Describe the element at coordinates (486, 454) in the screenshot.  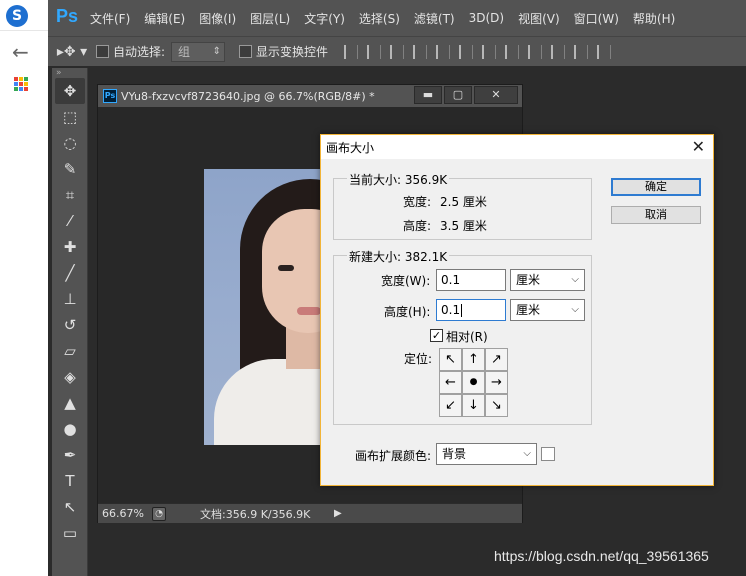
I see `extension-color-select: 背景 ⌵` at that location.